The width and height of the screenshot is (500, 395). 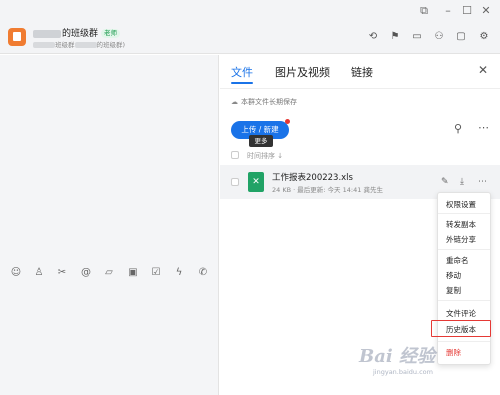 I want to click on watermark: Bai 经验 jingyan.baidu.com, so click(x=425, y=360).